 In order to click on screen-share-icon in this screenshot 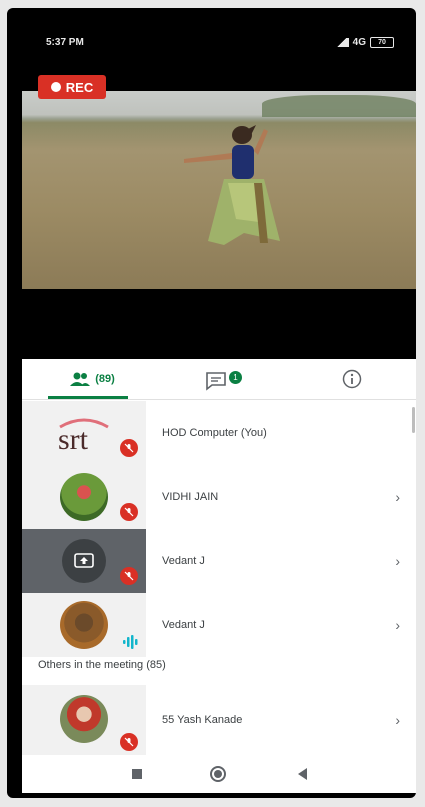, I will do `click(84, 561)`.